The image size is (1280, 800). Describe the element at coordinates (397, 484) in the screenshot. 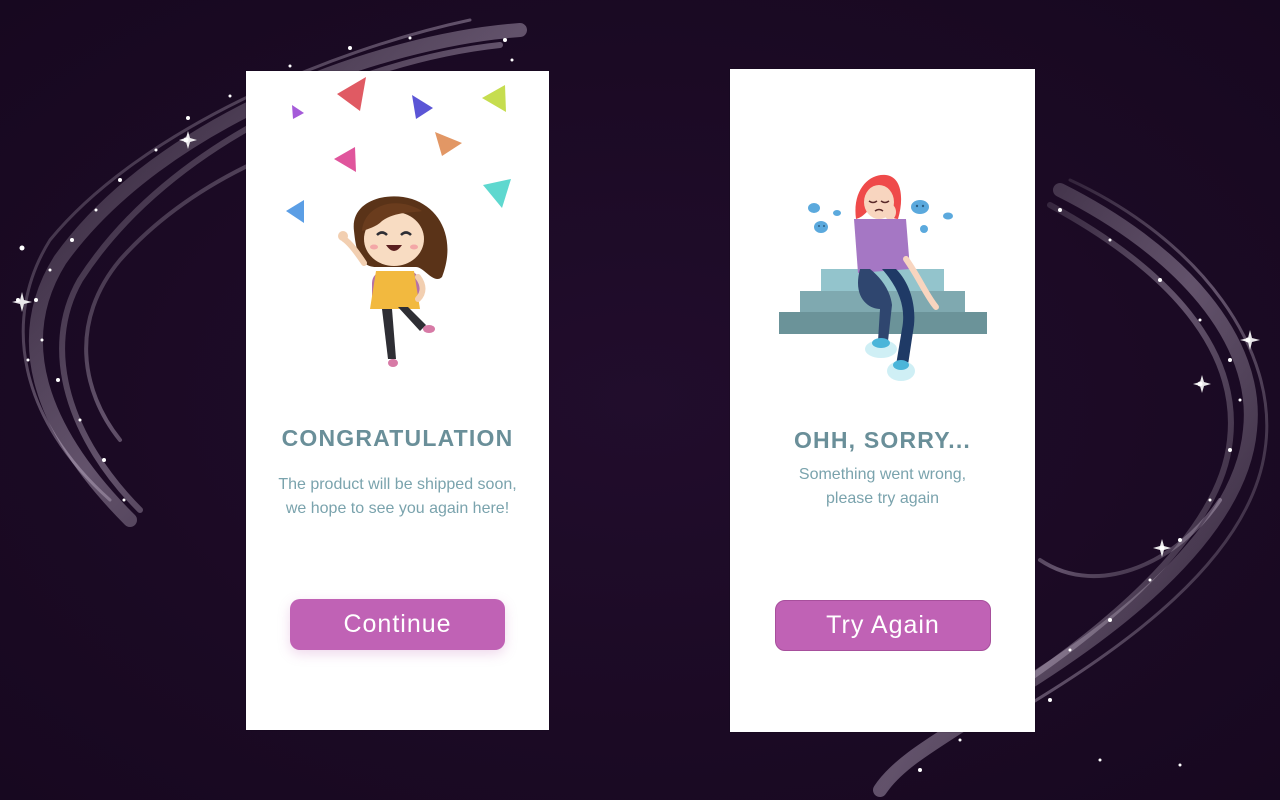

I see `success-message-line-1: The product will be shipped soon,` at that location.